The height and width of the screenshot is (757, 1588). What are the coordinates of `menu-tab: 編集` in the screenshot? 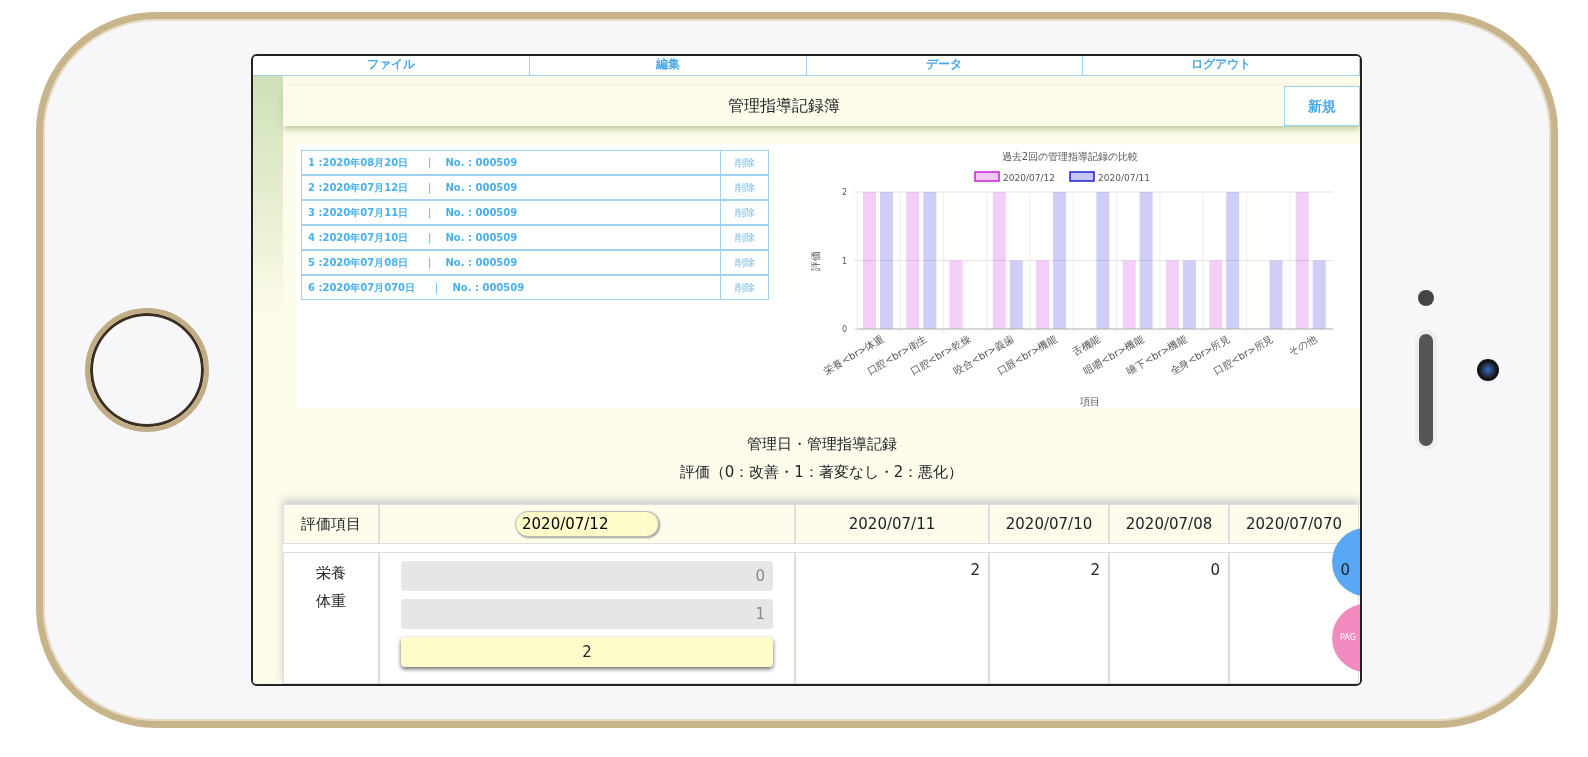 It's located at (668, 66).